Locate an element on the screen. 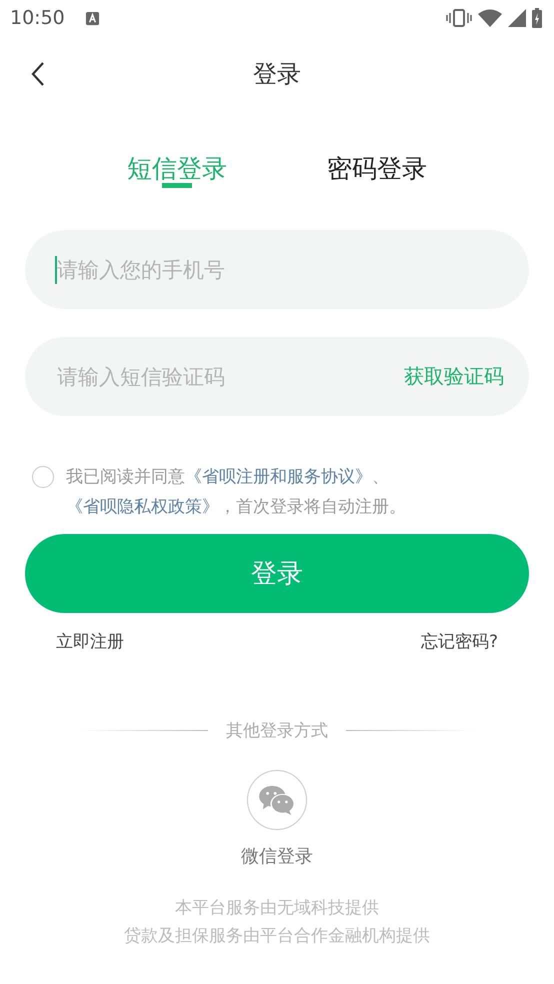 The image size is (554, 984). status-time: 10:50 is located at coordinates (37, 18).